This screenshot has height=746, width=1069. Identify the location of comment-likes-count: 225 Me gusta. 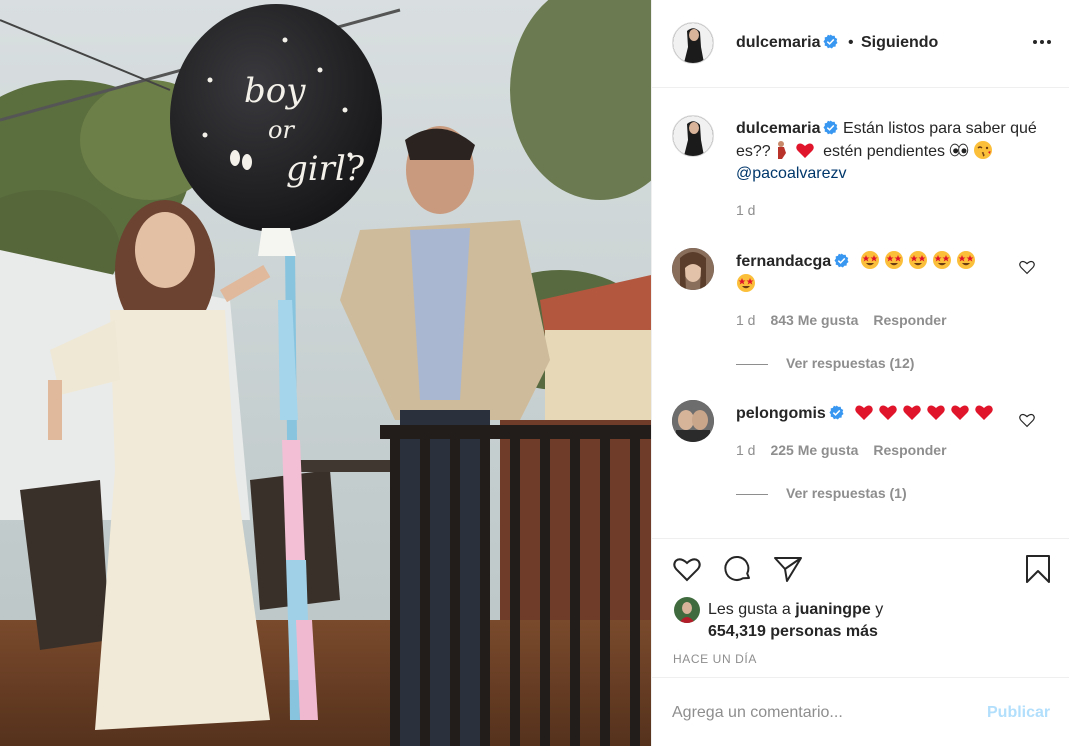
(814, 450).